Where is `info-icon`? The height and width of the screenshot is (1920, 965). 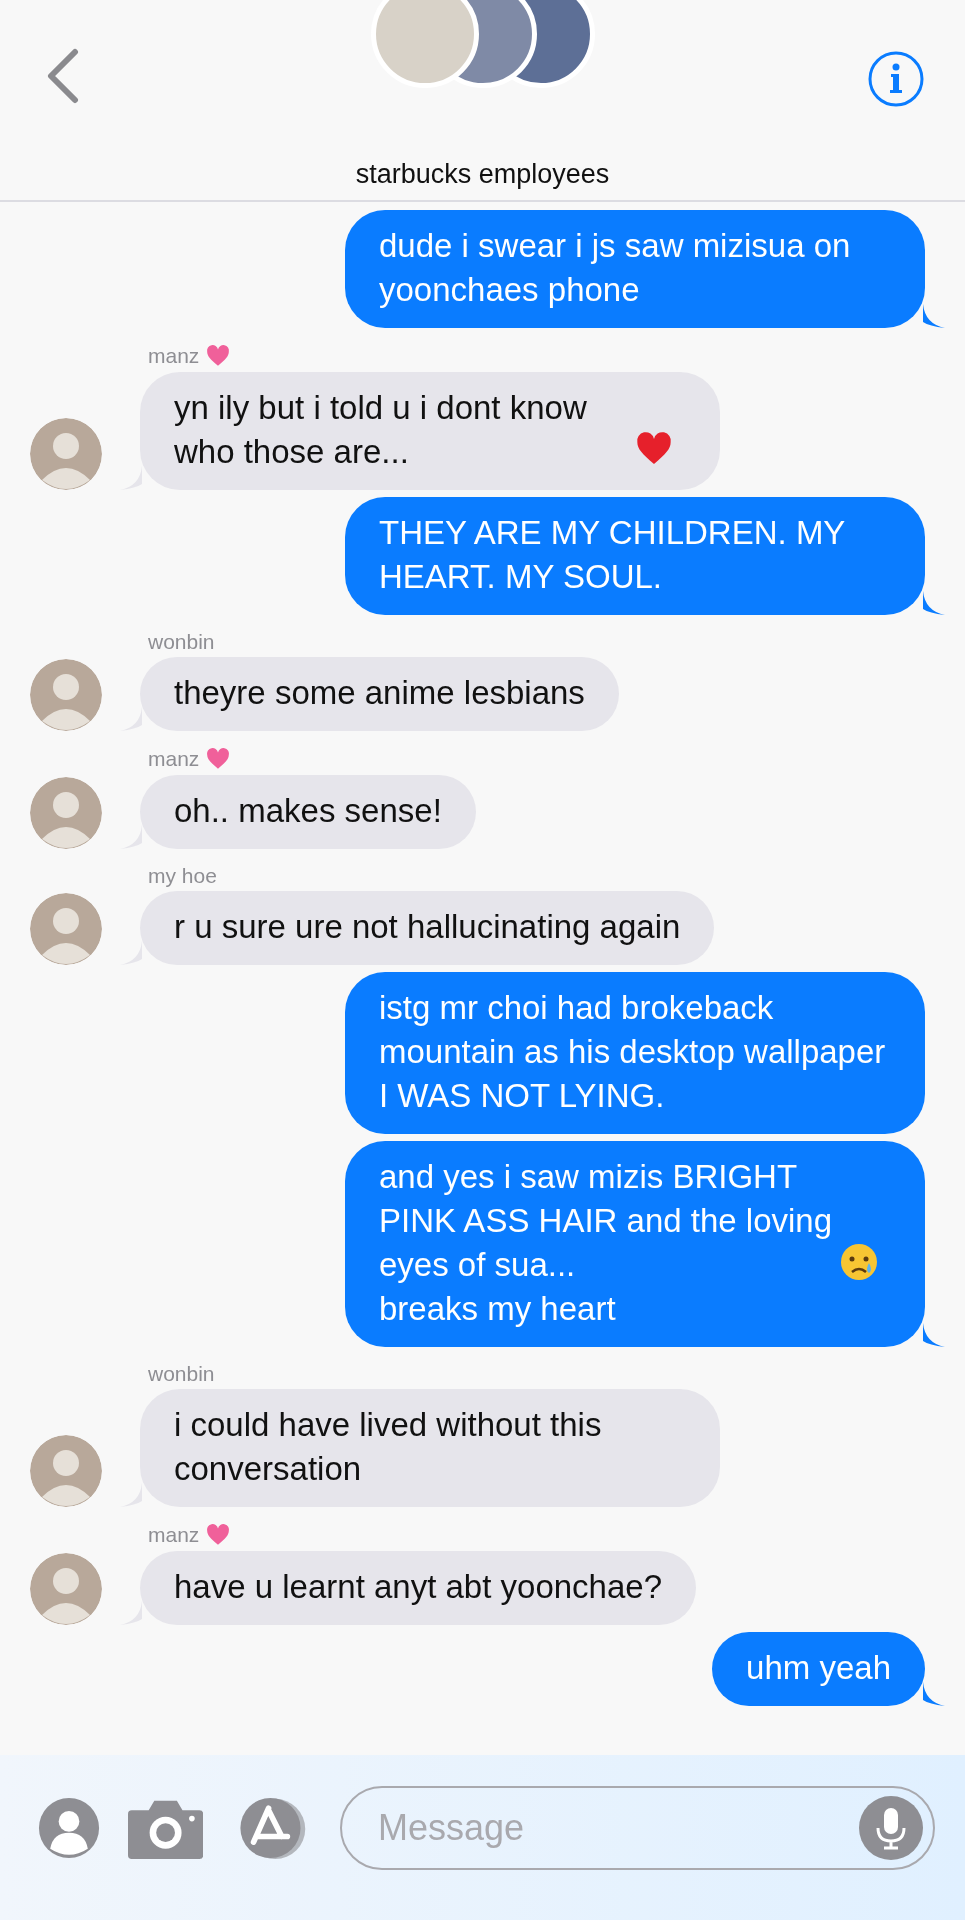 info-icon is located at coordinates (896, 79).